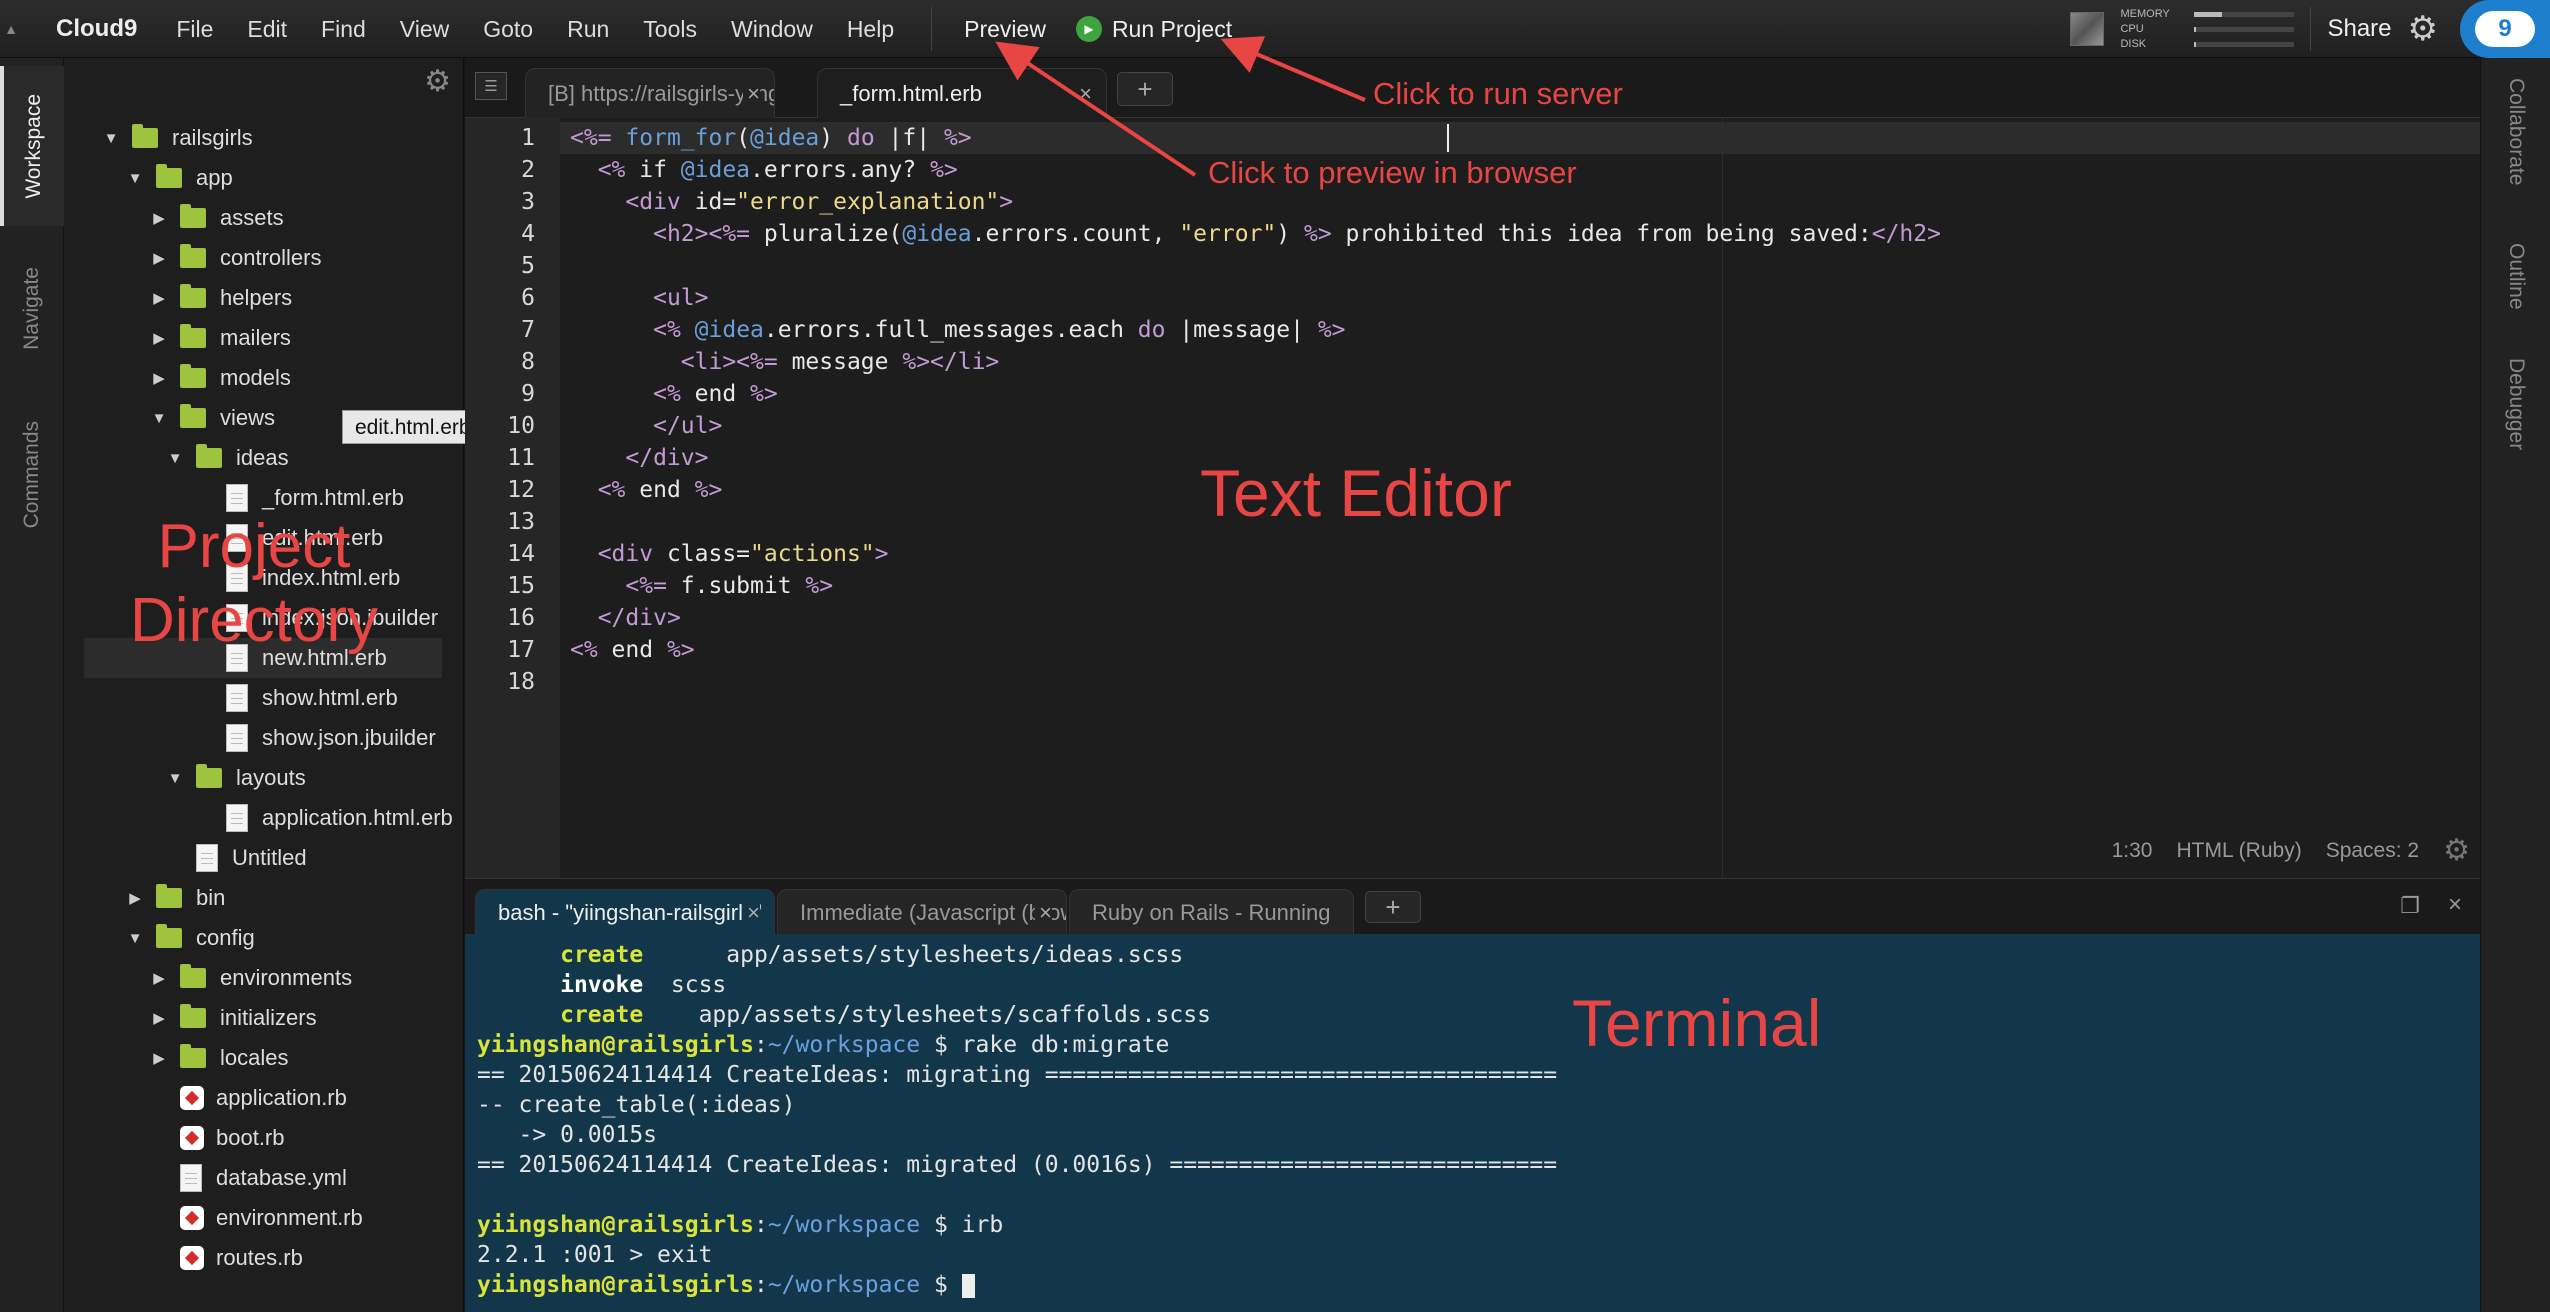  I want to click on rail-tab-label: Outline, so click(2516, 276).